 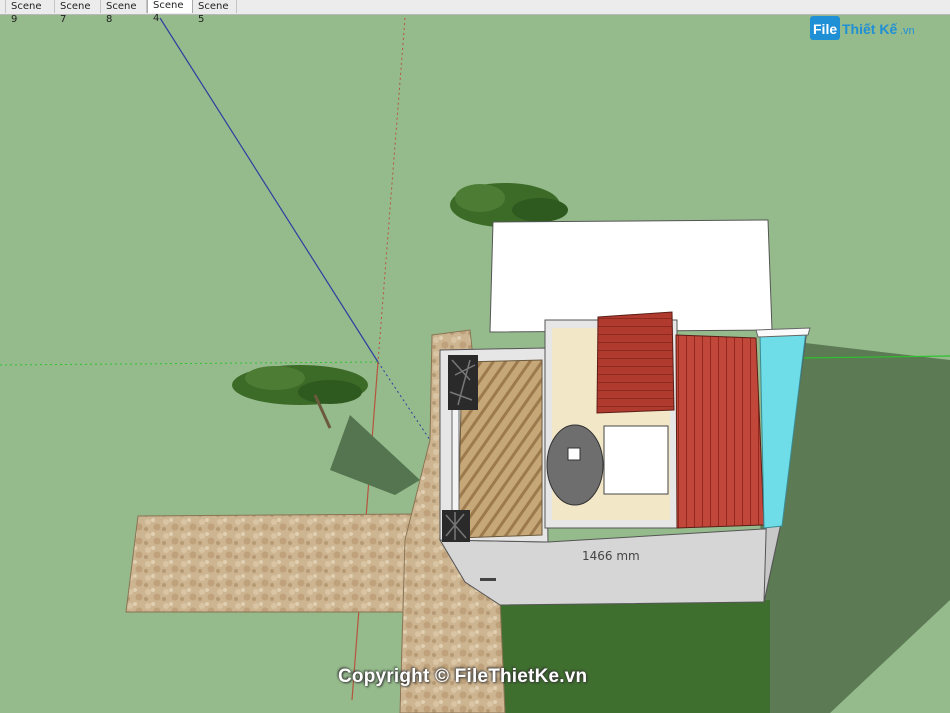 What do you see at coordinates (463, 676) in the screenshot?
I see `copyright-watermark: Copyright © FileThietKe.vn` at bounding box center [463, 676].